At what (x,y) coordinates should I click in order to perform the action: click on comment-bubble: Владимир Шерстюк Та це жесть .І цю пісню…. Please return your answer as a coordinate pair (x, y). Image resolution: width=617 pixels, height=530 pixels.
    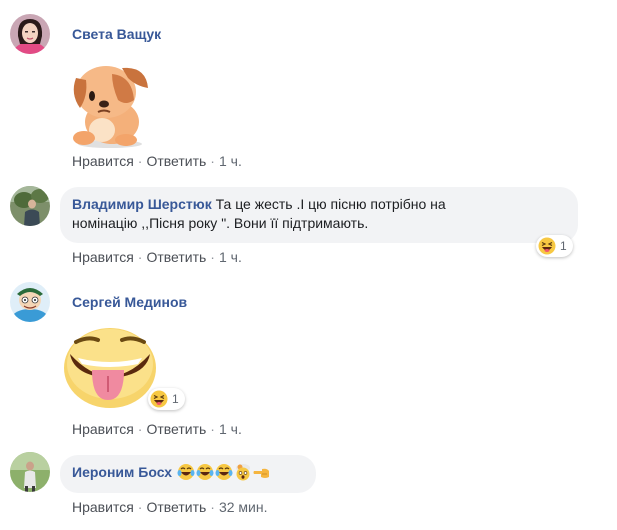
    Looking at the image, I should click on (319, 215).